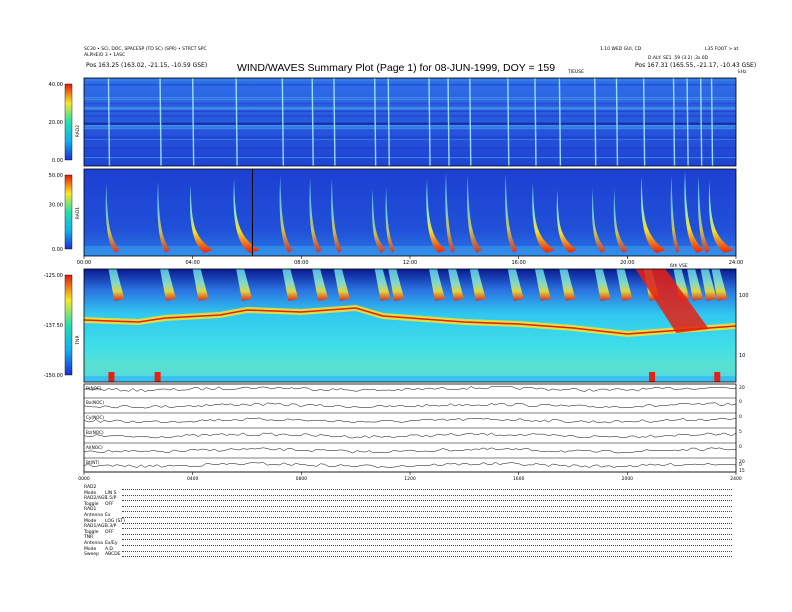  What do you see at coordinates (56, 206) in the screenshot?
I see `colorbar-1-tick-1: 30.00` at bounding box center [56, 206].